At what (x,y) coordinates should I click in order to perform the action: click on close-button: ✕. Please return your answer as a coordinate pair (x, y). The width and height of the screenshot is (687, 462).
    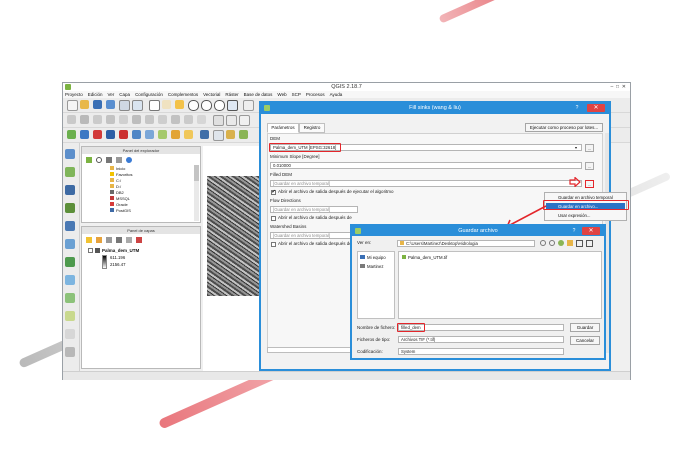
    Looking at the image, I should click on (596, 108).